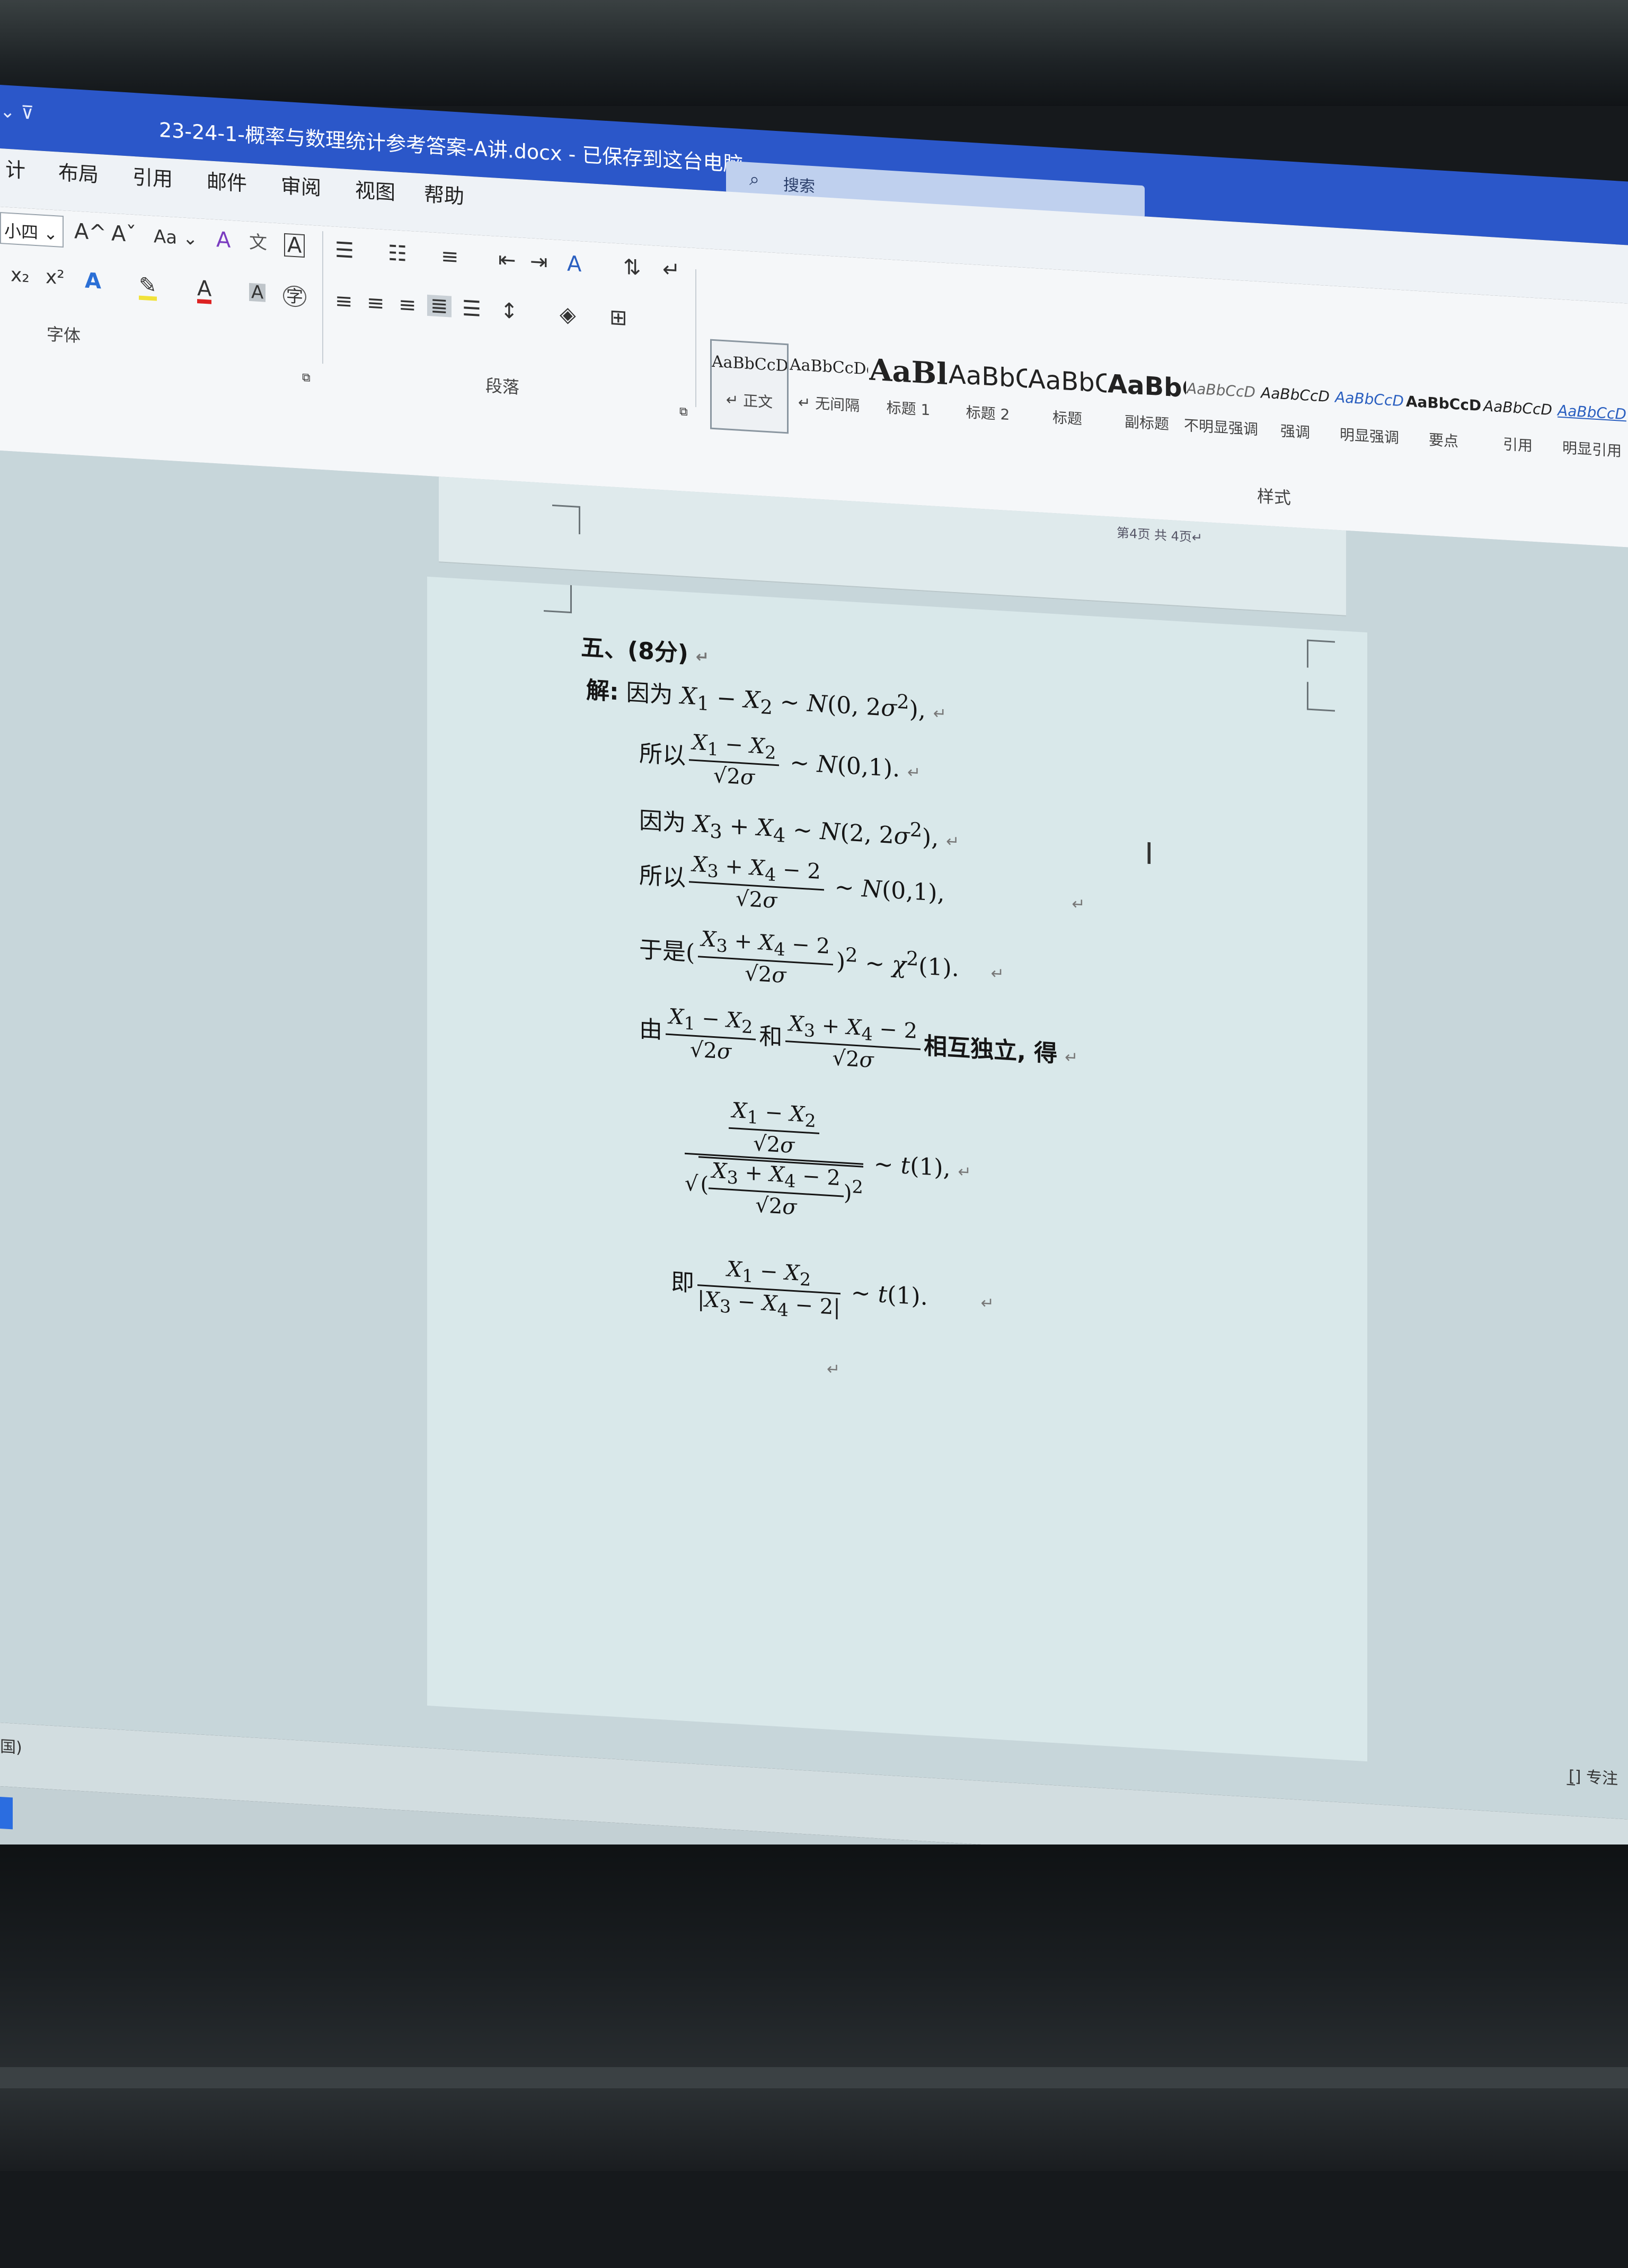 The height and width of the screenshot is (2268, 1628). Describe the element at coordinates (258, 243) in the screenshot. I see `phonetic-guide-icon: 文` at that location.